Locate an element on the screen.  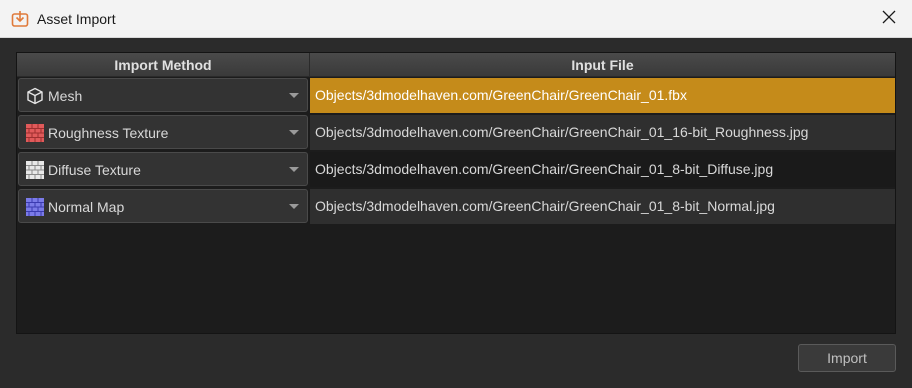
import-method-label: Diffuse Texture is located at coordinates (94, 170).